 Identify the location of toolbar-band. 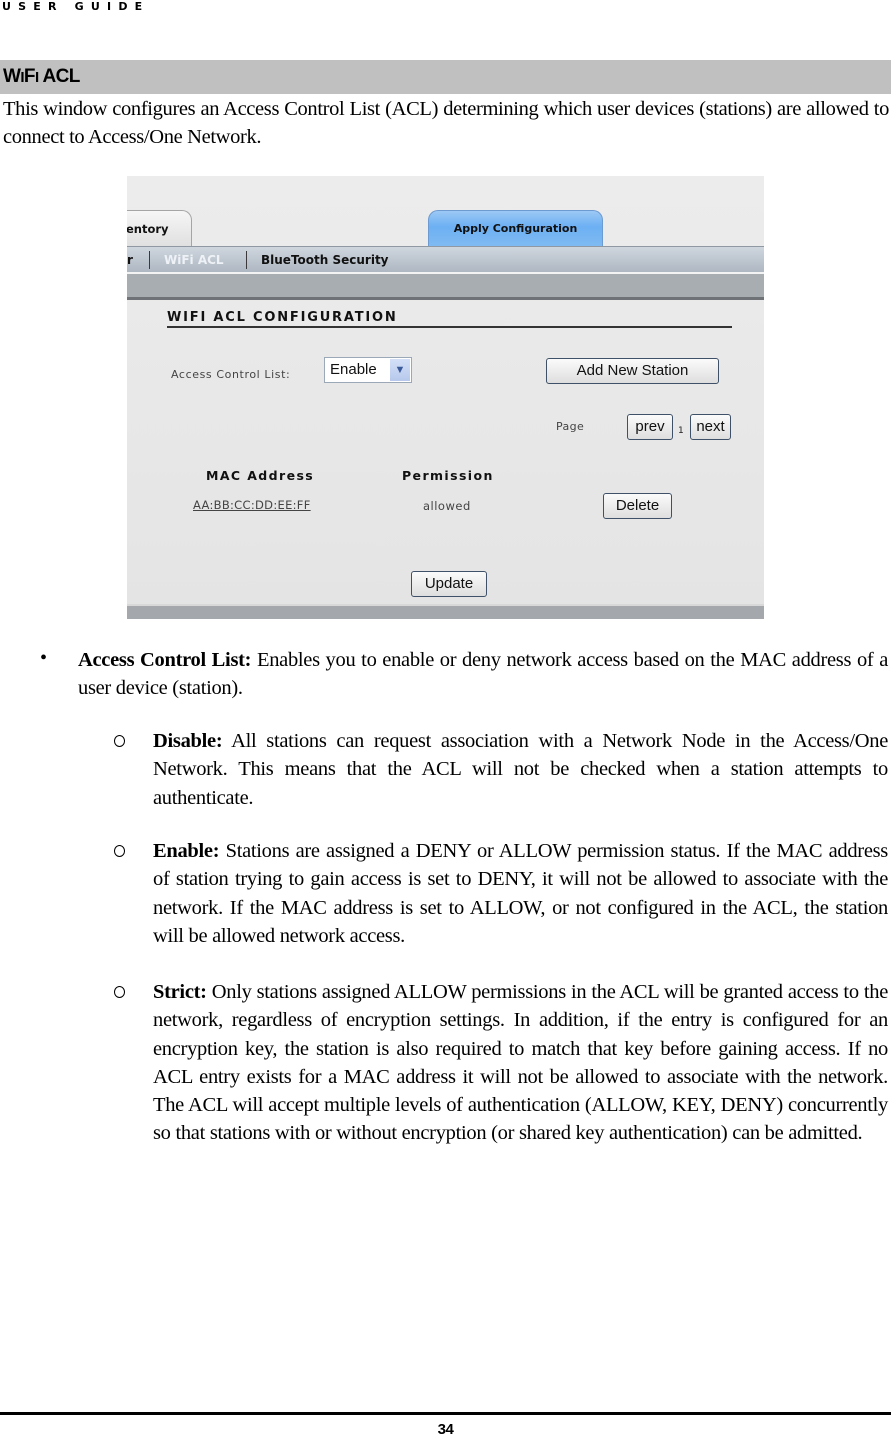
(445, 287).